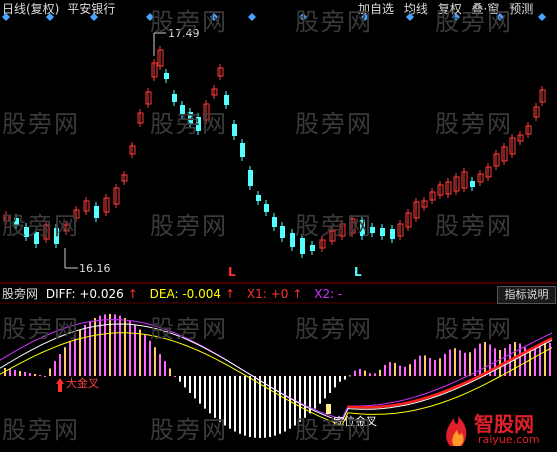  I want to click on x1-value: X1: +0, so click(267, 294).